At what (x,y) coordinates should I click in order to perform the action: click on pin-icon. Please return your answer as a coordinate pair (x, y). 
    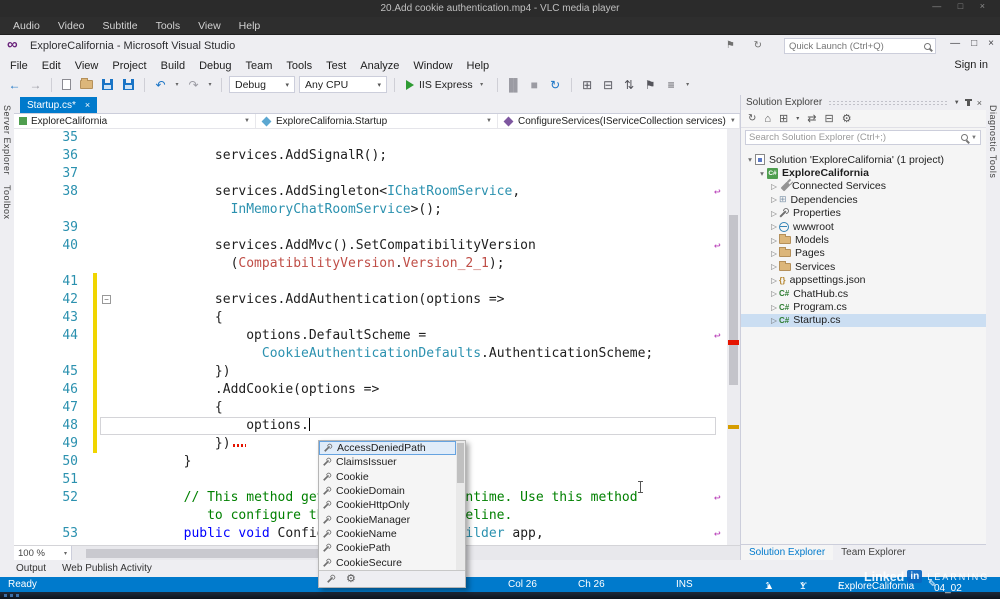
    Looking at the image, I should click on (968, 102).